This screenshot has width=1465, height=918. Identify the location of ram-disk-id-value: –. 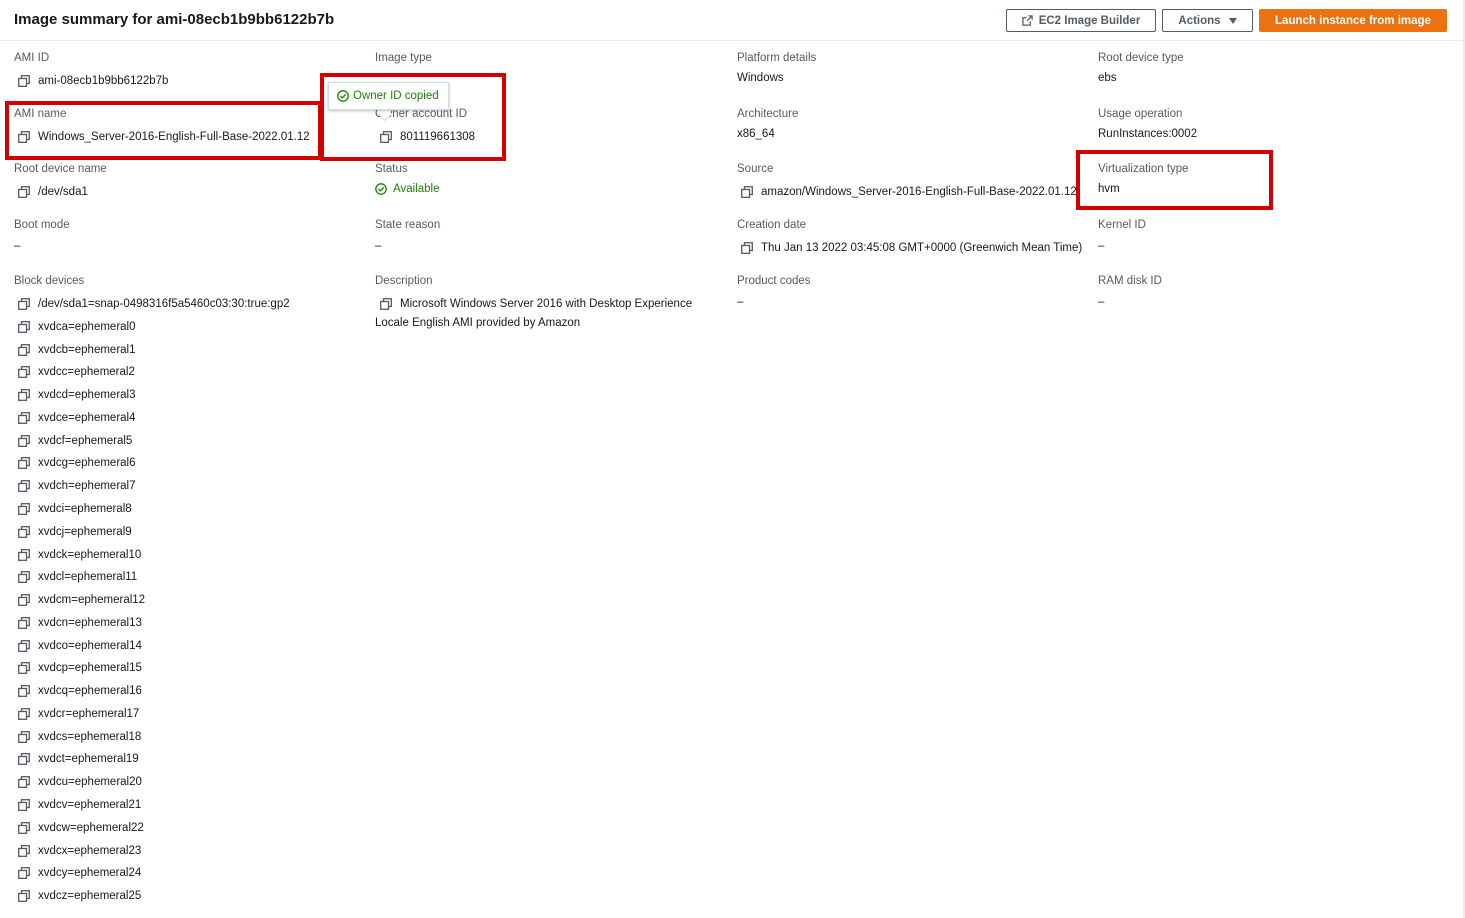
(1101, 302).